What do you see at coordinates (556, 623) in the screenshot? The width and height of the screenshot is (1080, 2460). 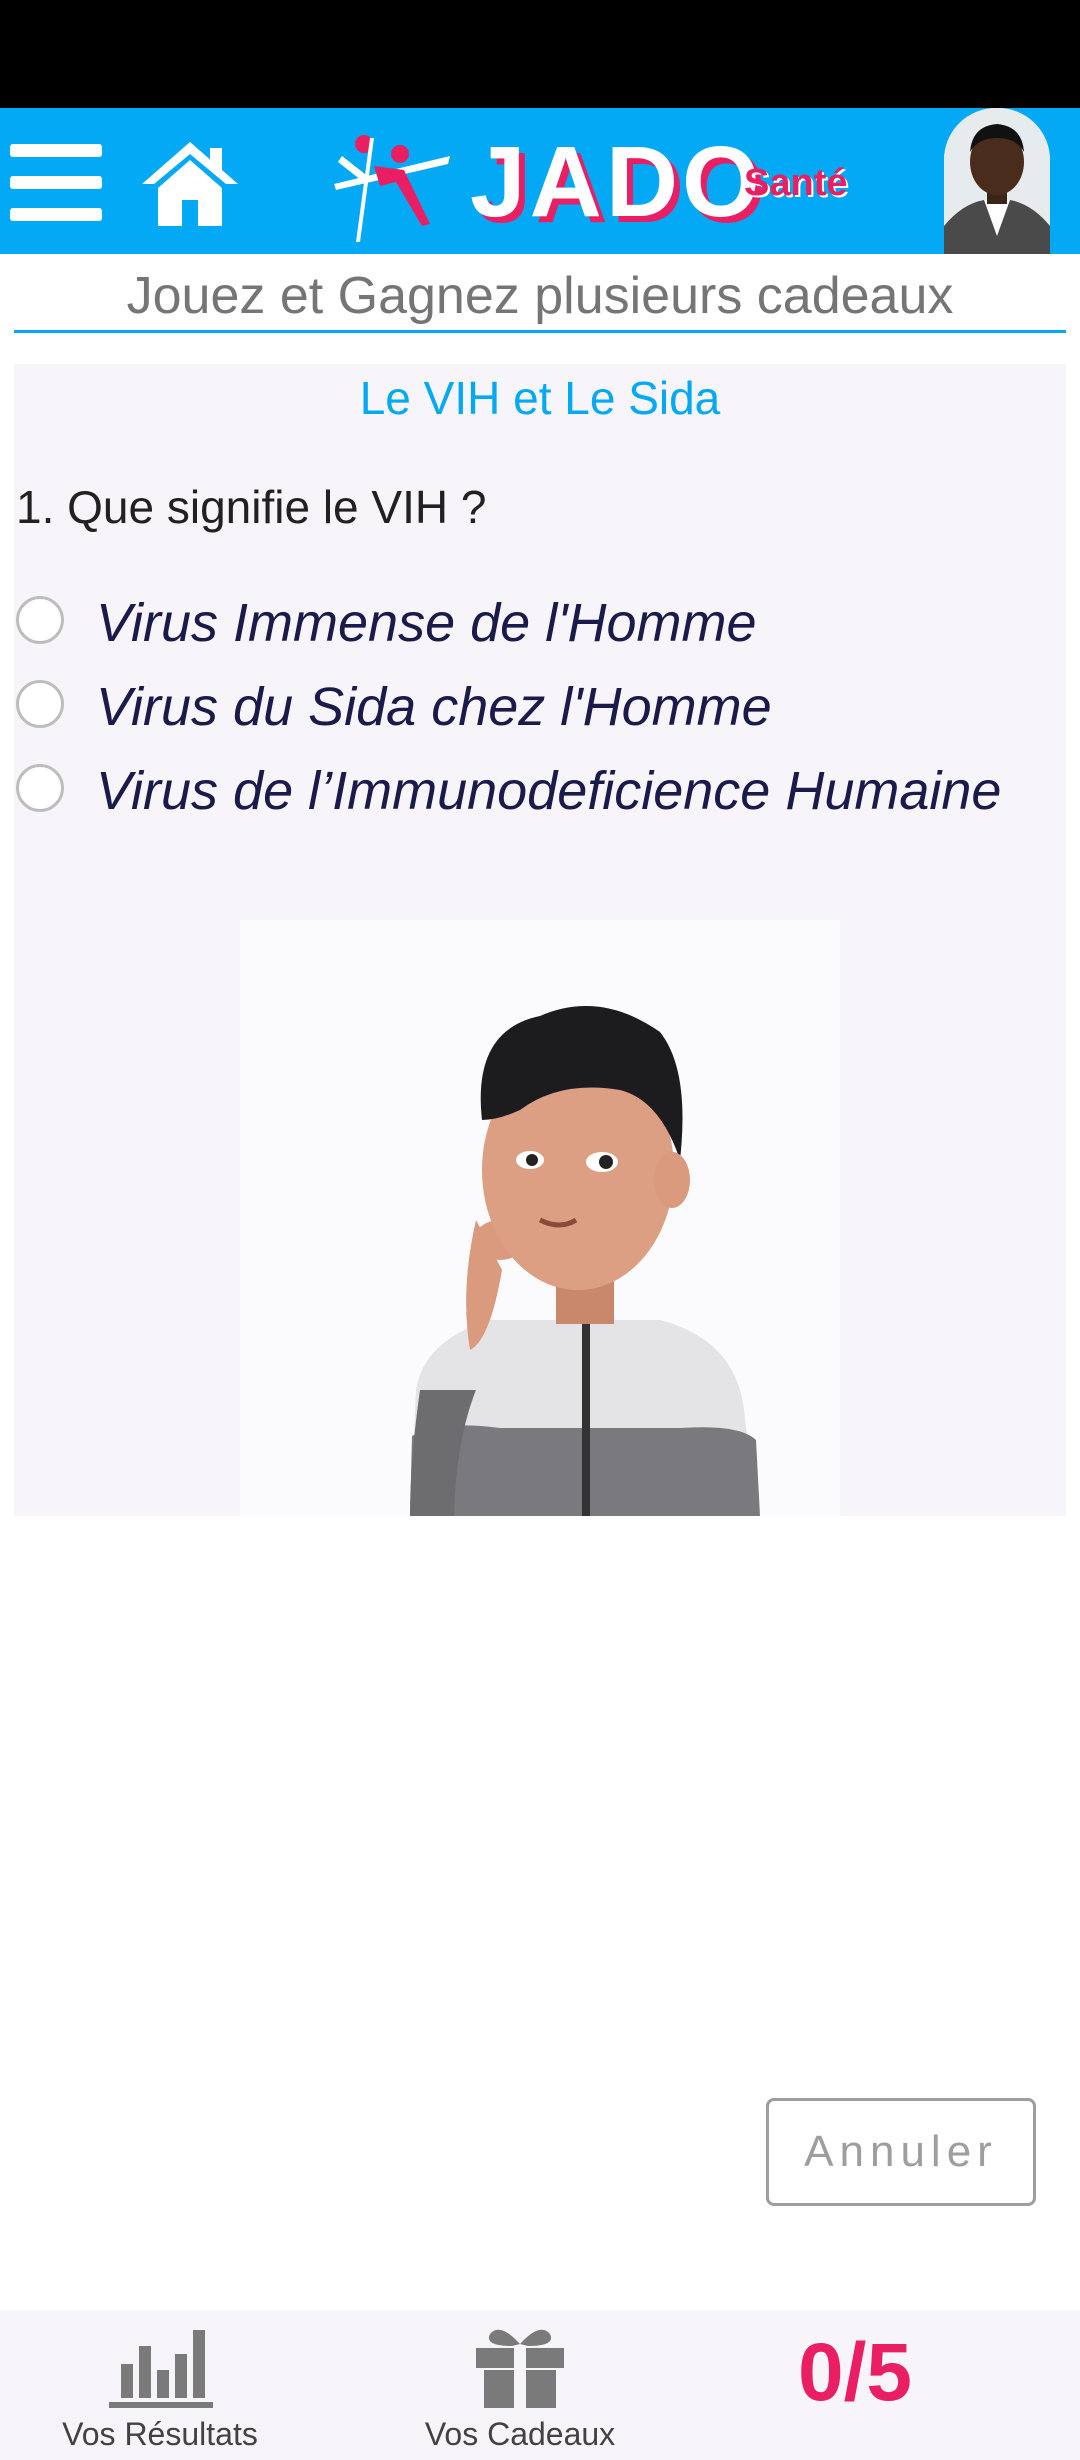 I see `answer-label: Virus Immense de l'Homme` at bounding box center [556, 623].